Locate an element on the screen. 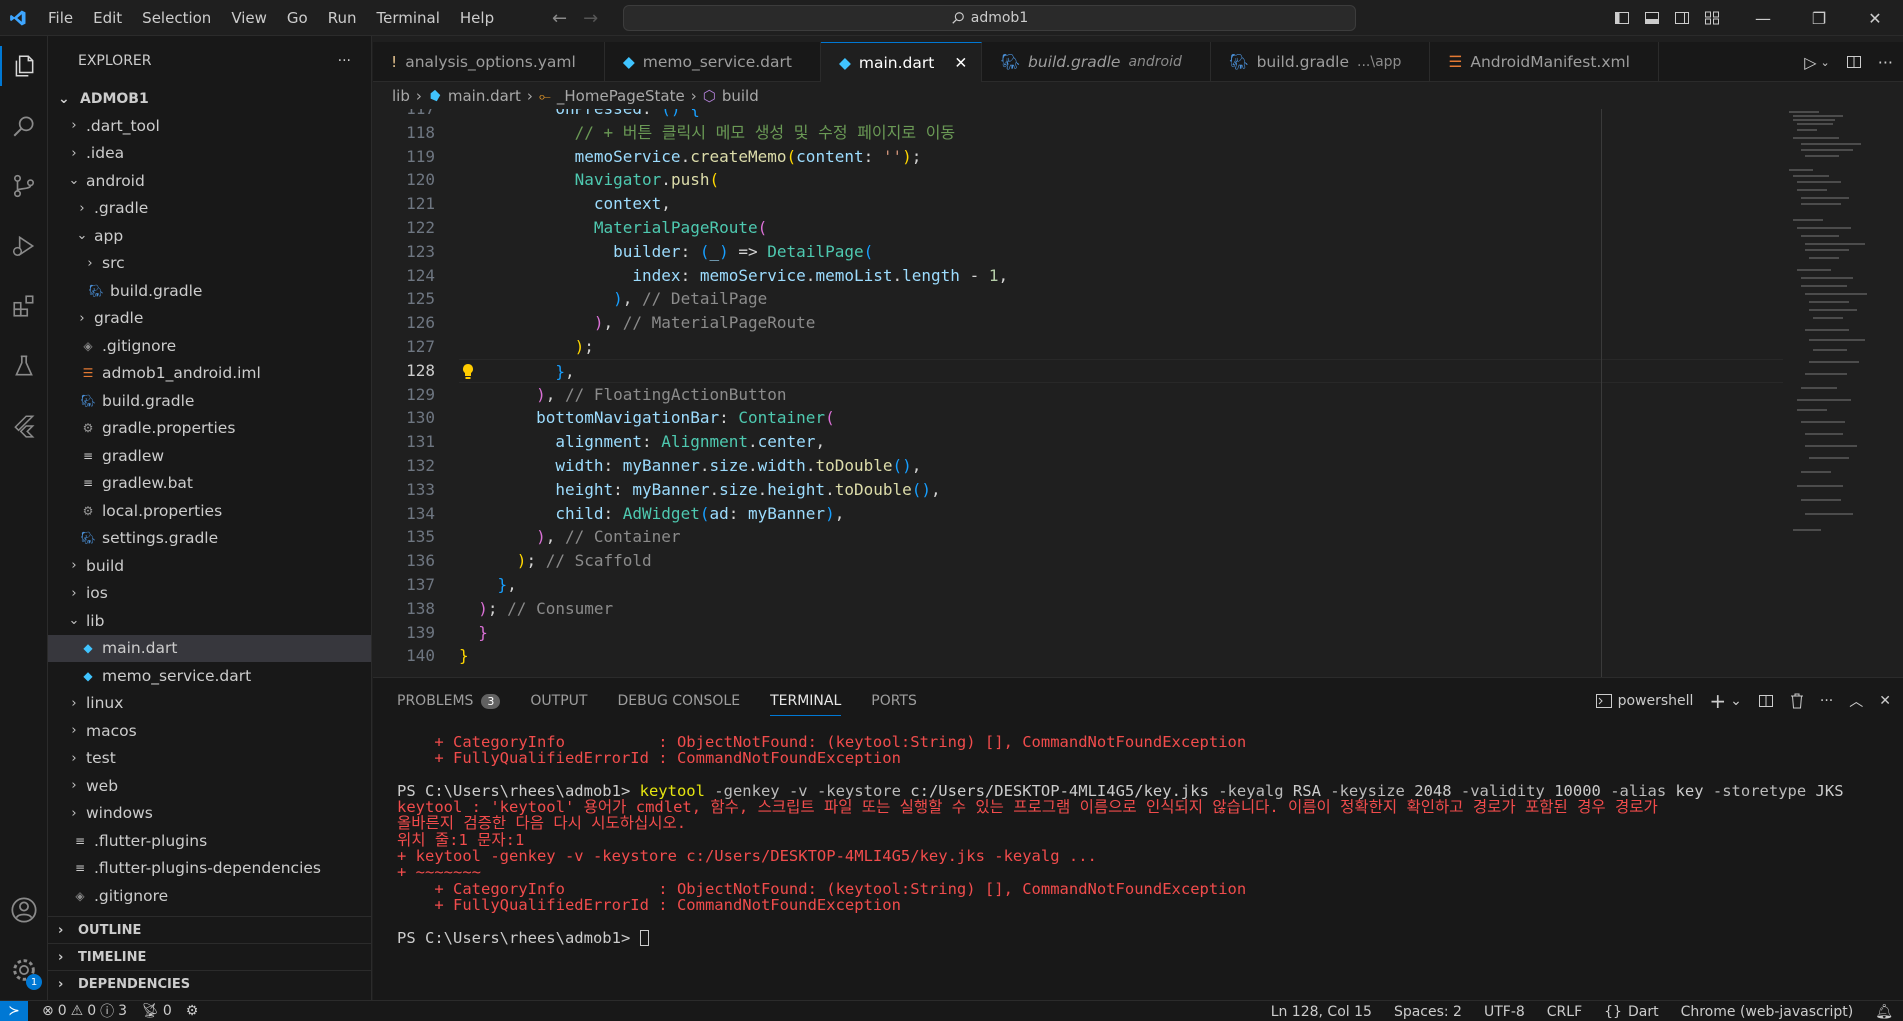 The image size is (1903, 1021). shell-selector: powershell is located at coordinates (1644, 701).